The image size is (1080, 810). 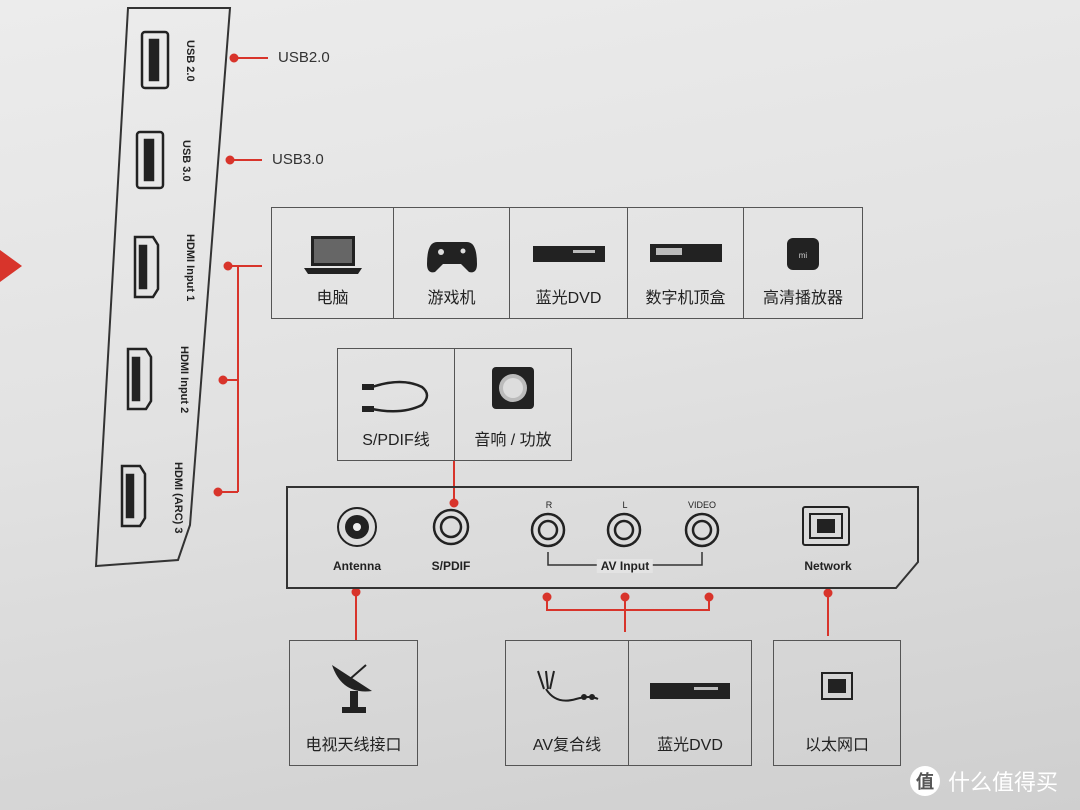 I want to click on media-player-icon: mi, so click(x=803, y=254).